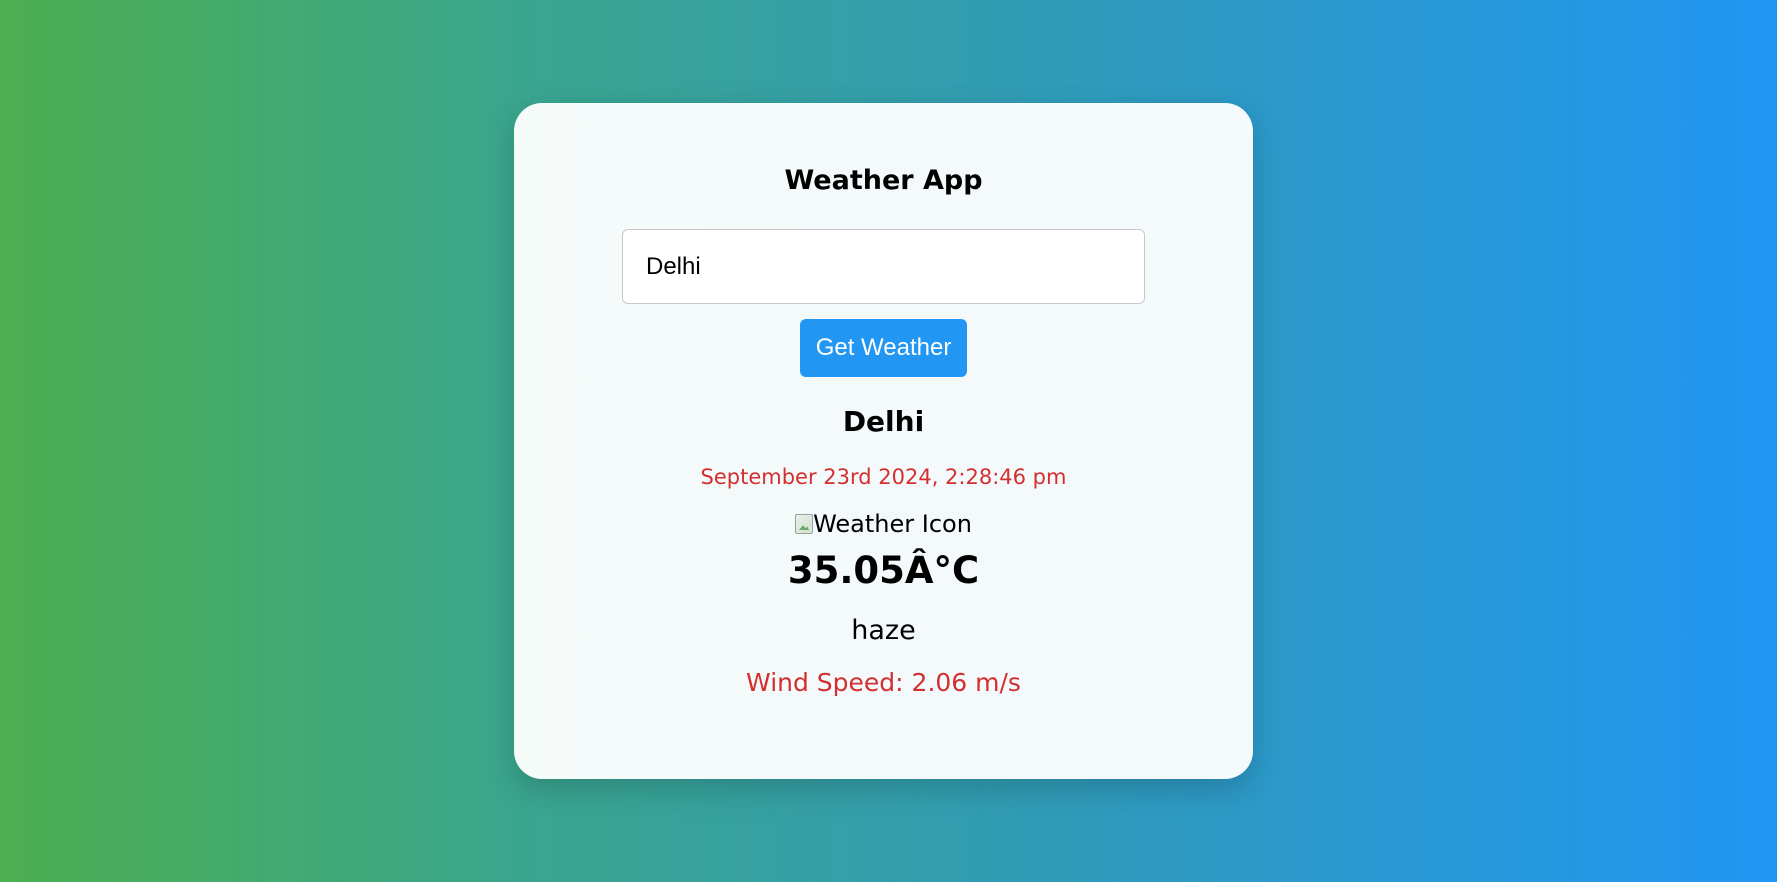  I want to click on weather-icon-alt-text: Weather Icon, so click(892, 524).